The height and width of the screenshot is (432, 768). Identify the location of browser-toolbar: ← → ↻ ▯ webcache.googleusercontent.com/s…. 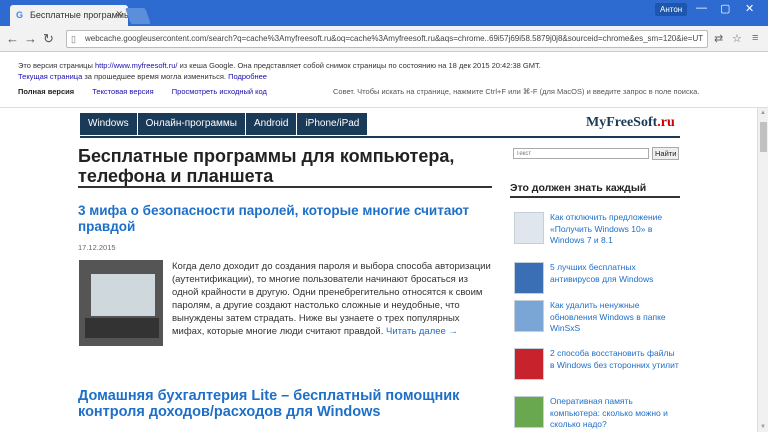
(384, 39).